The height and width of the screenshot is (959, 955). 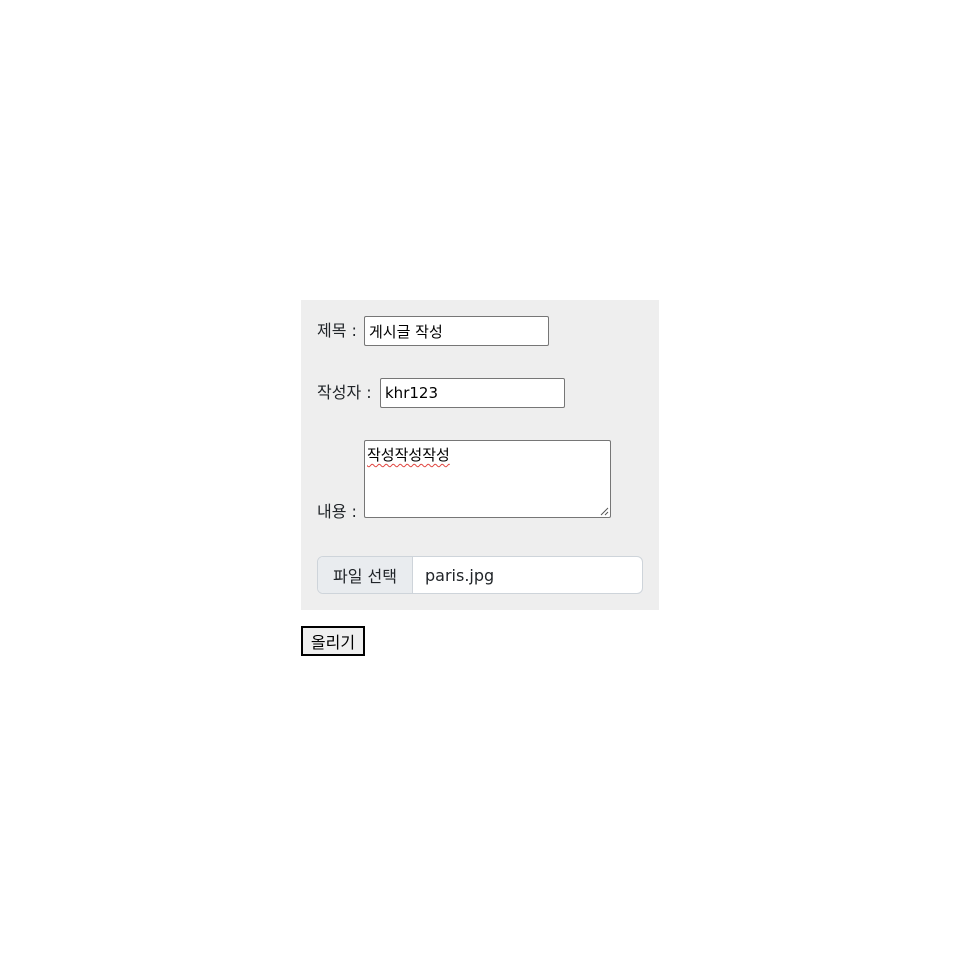 I want to click on content-label: 내용 :, so click(x=337, y=511).